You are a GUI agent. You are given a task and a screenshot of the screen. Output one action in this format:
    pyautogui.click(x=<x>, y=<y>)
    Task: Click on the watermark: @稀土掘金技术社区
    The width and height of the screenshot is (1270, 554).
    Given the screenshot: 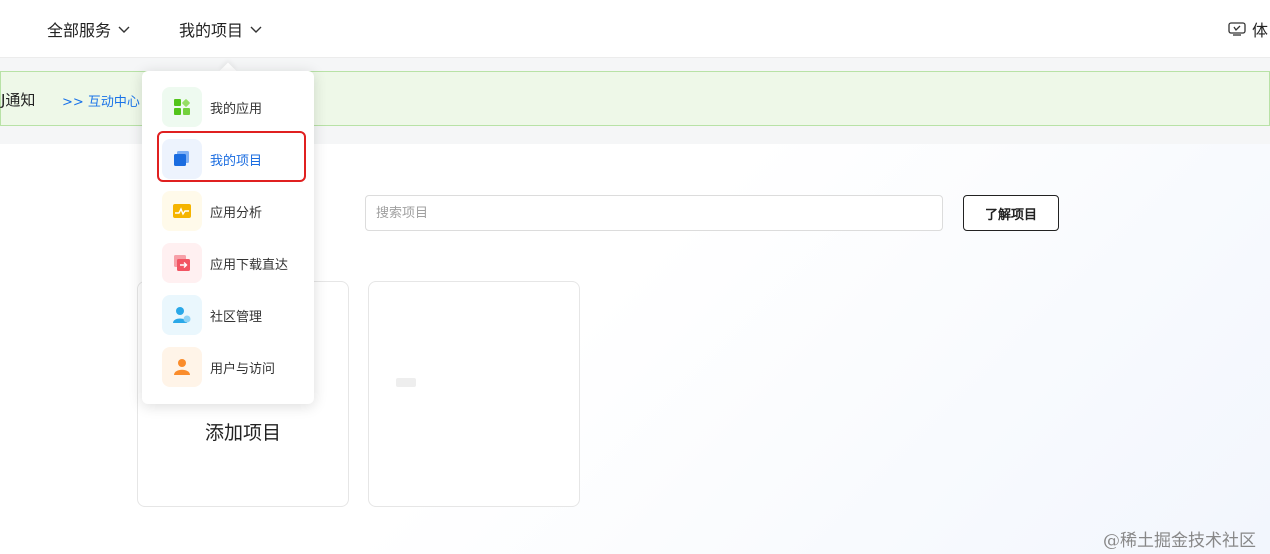 What is the action you would take?
    pyautogui.click(x=1179, y=541)
    